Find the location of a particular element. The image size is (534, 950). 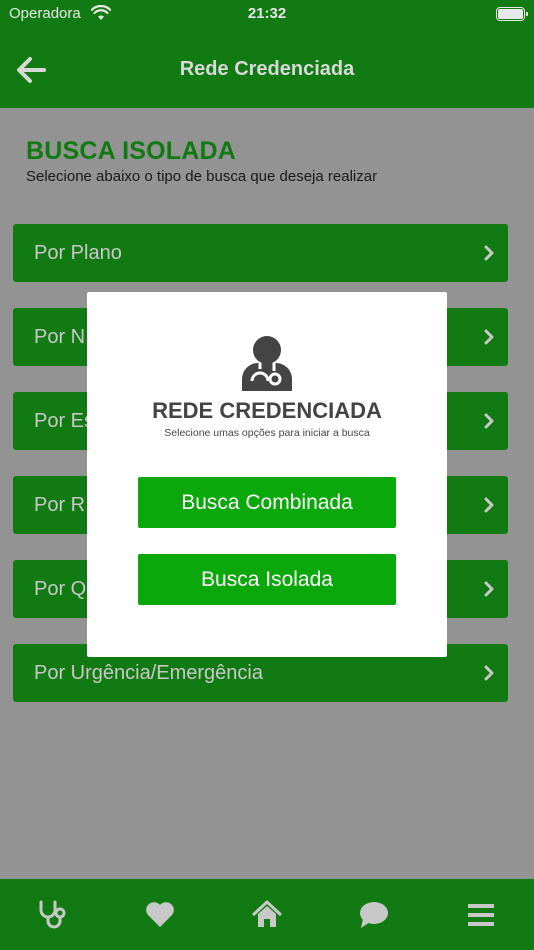

app-header: Operadora 21:32 Rede Credenciada is located at coordinates (267, 54).